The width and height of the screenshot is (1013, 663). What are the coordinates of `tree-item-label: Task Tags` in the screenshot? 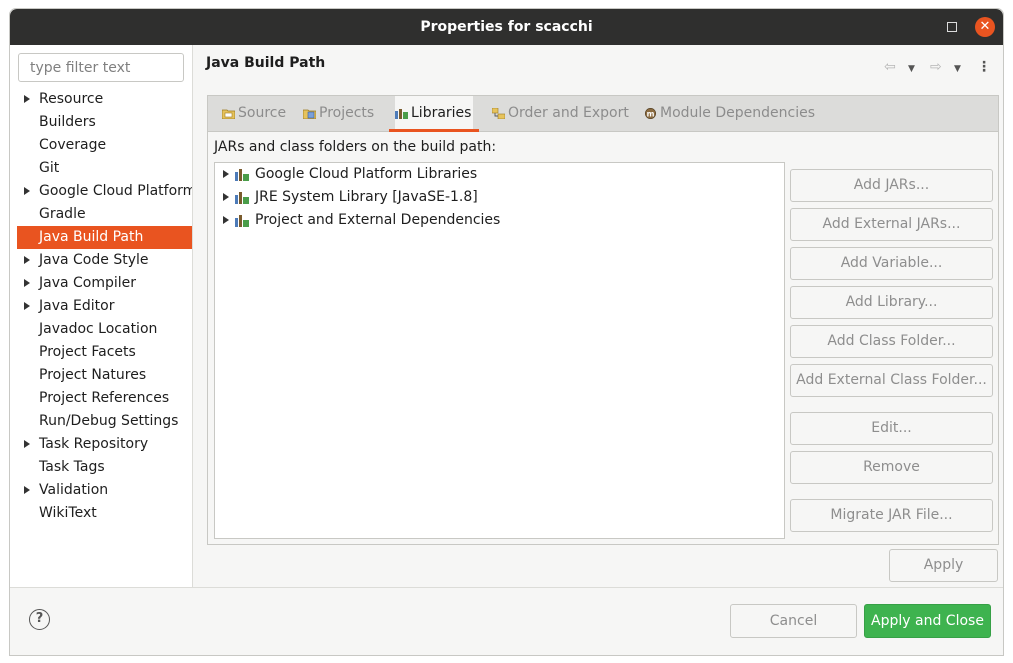 It's located at (72, 467).